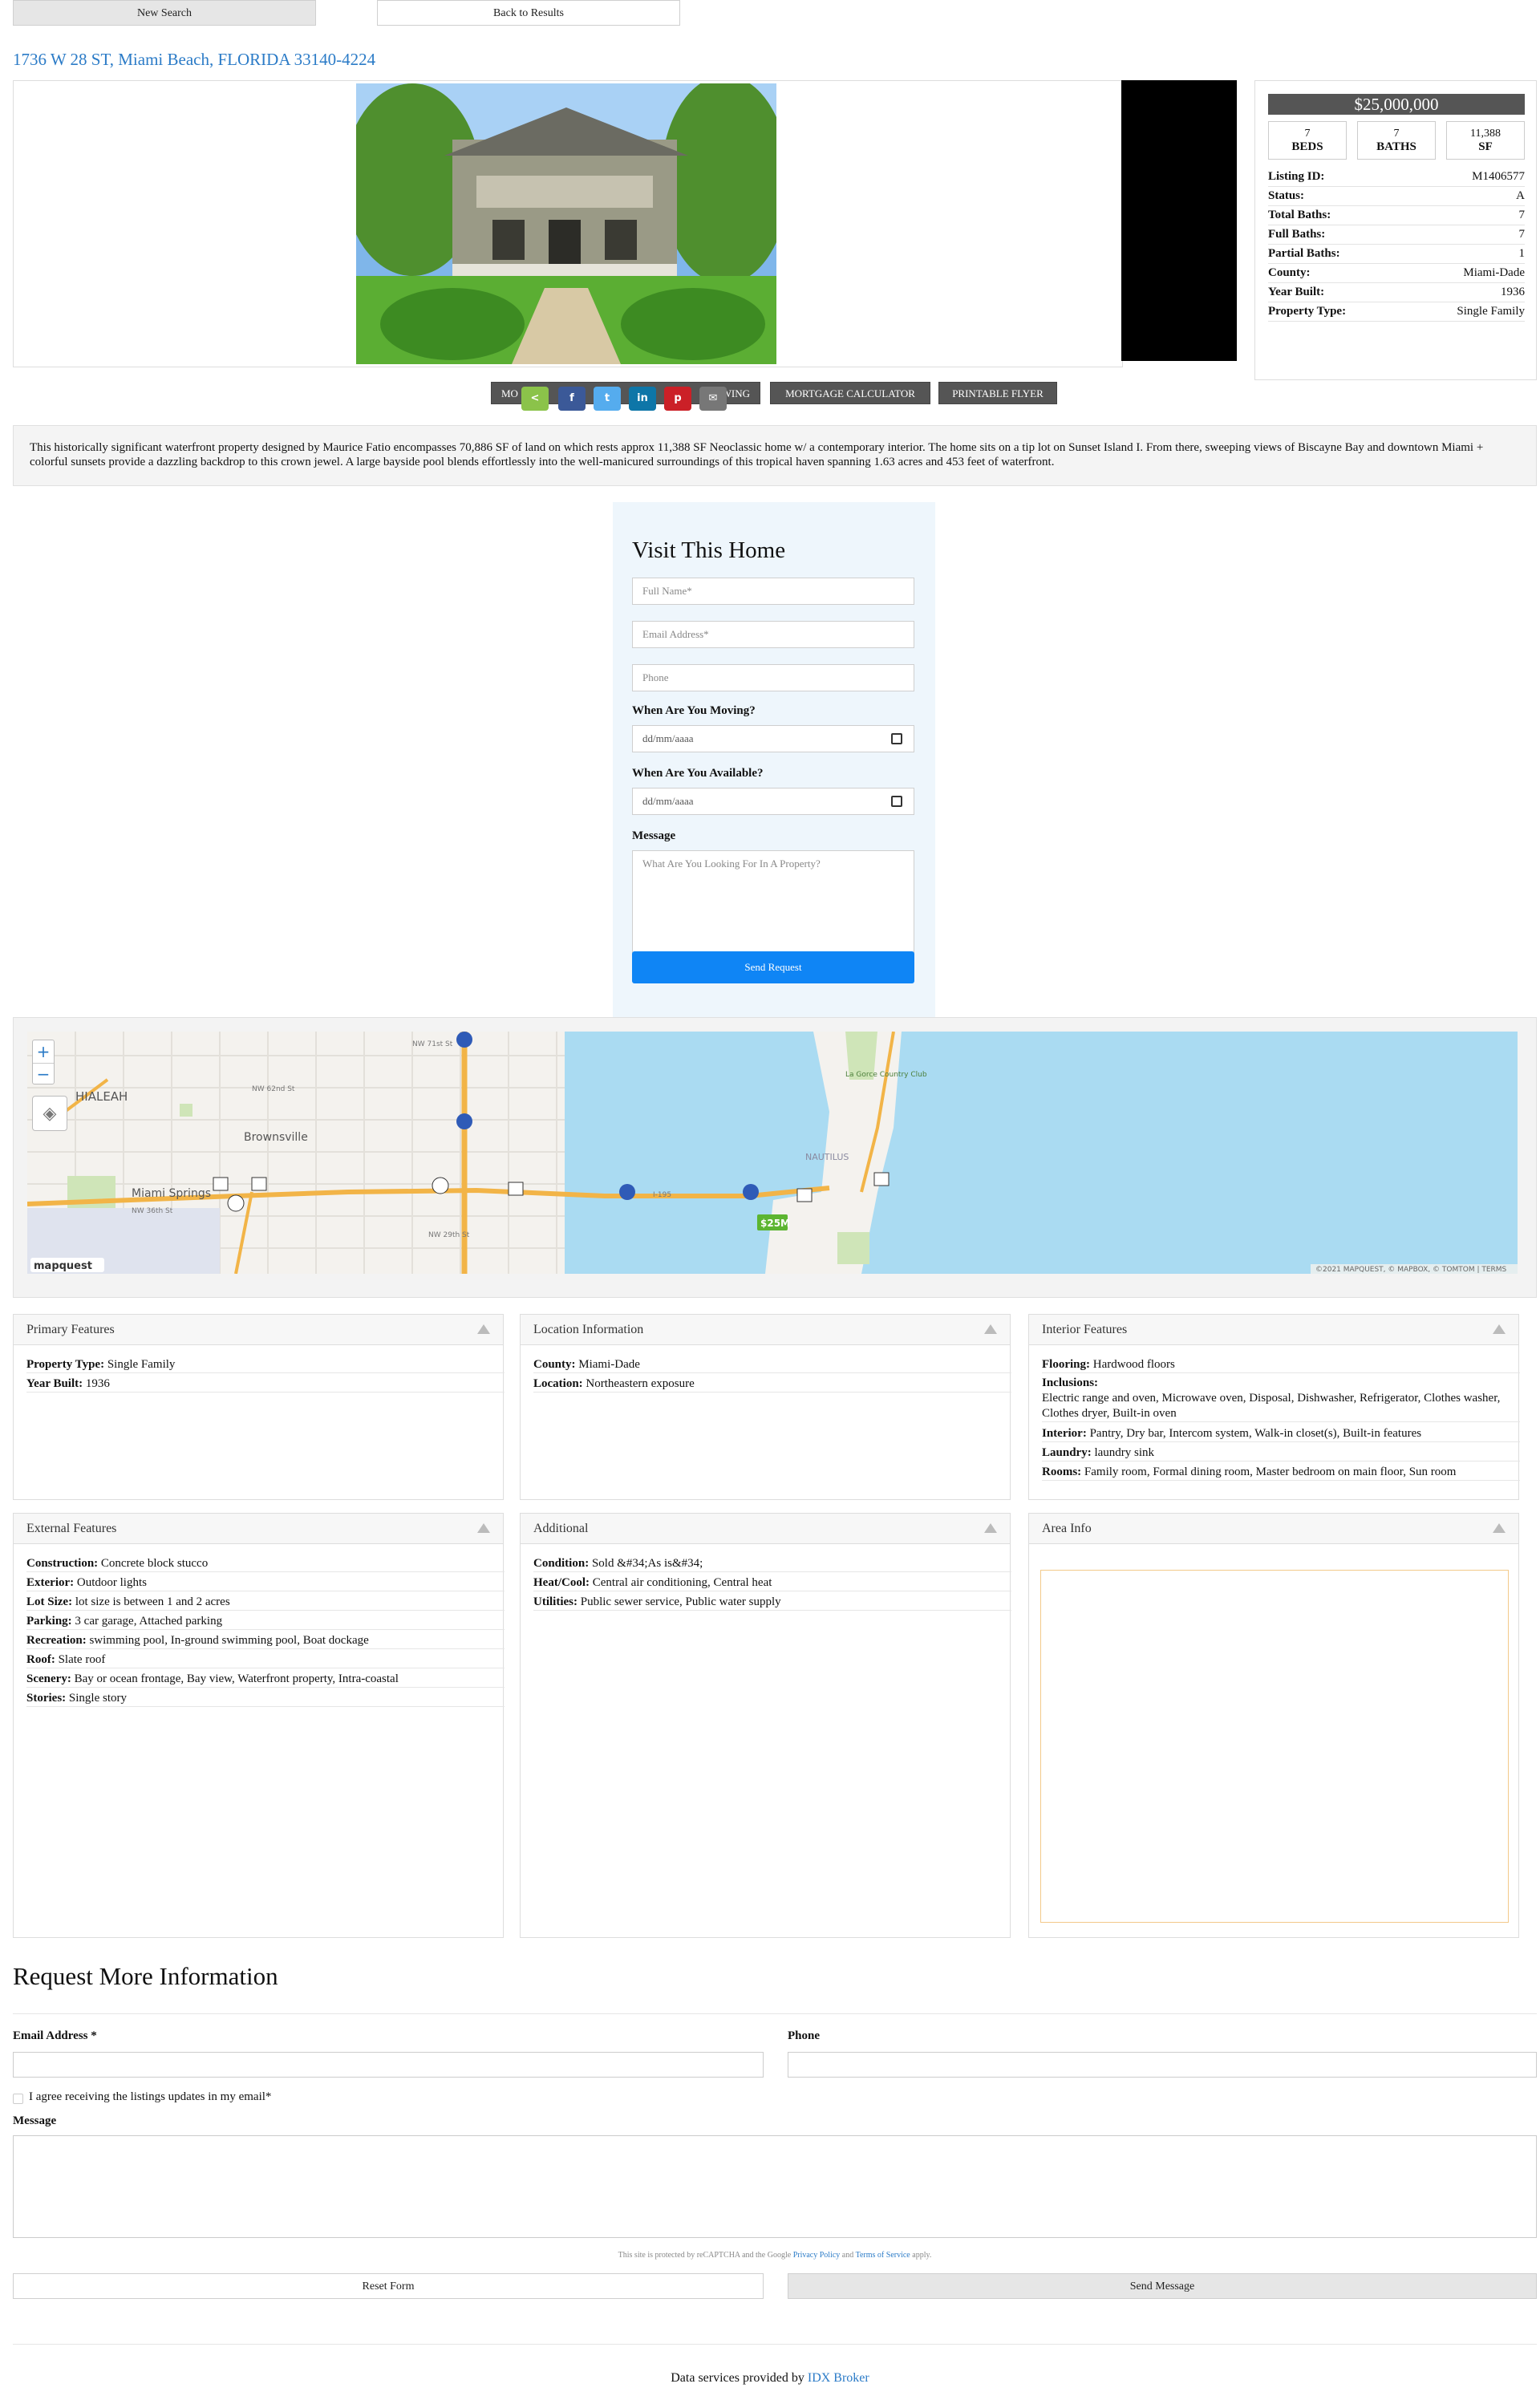  Describe the element at coordinates (838, 2378) in the screenshot. I see `idx-broker-link: IDX Broker` at that location.